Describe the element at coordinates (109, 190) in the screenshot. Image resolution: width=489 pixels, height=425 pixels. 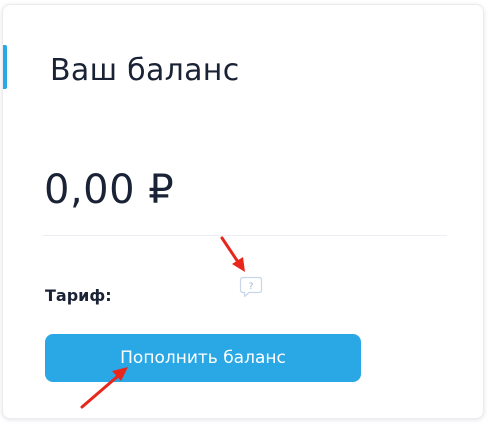
I see `balance-amount: 0,00 ₽` at that location.